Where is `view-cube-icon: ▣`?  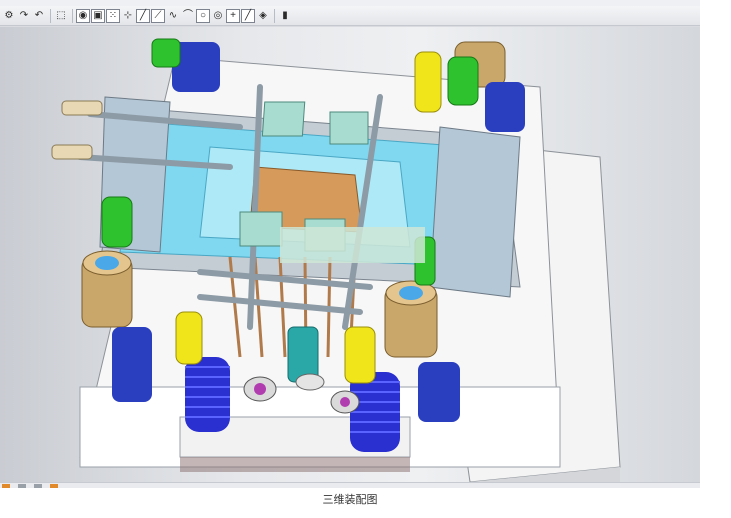 view-cube-icon: ▣ is located at coordinates (98, 15).